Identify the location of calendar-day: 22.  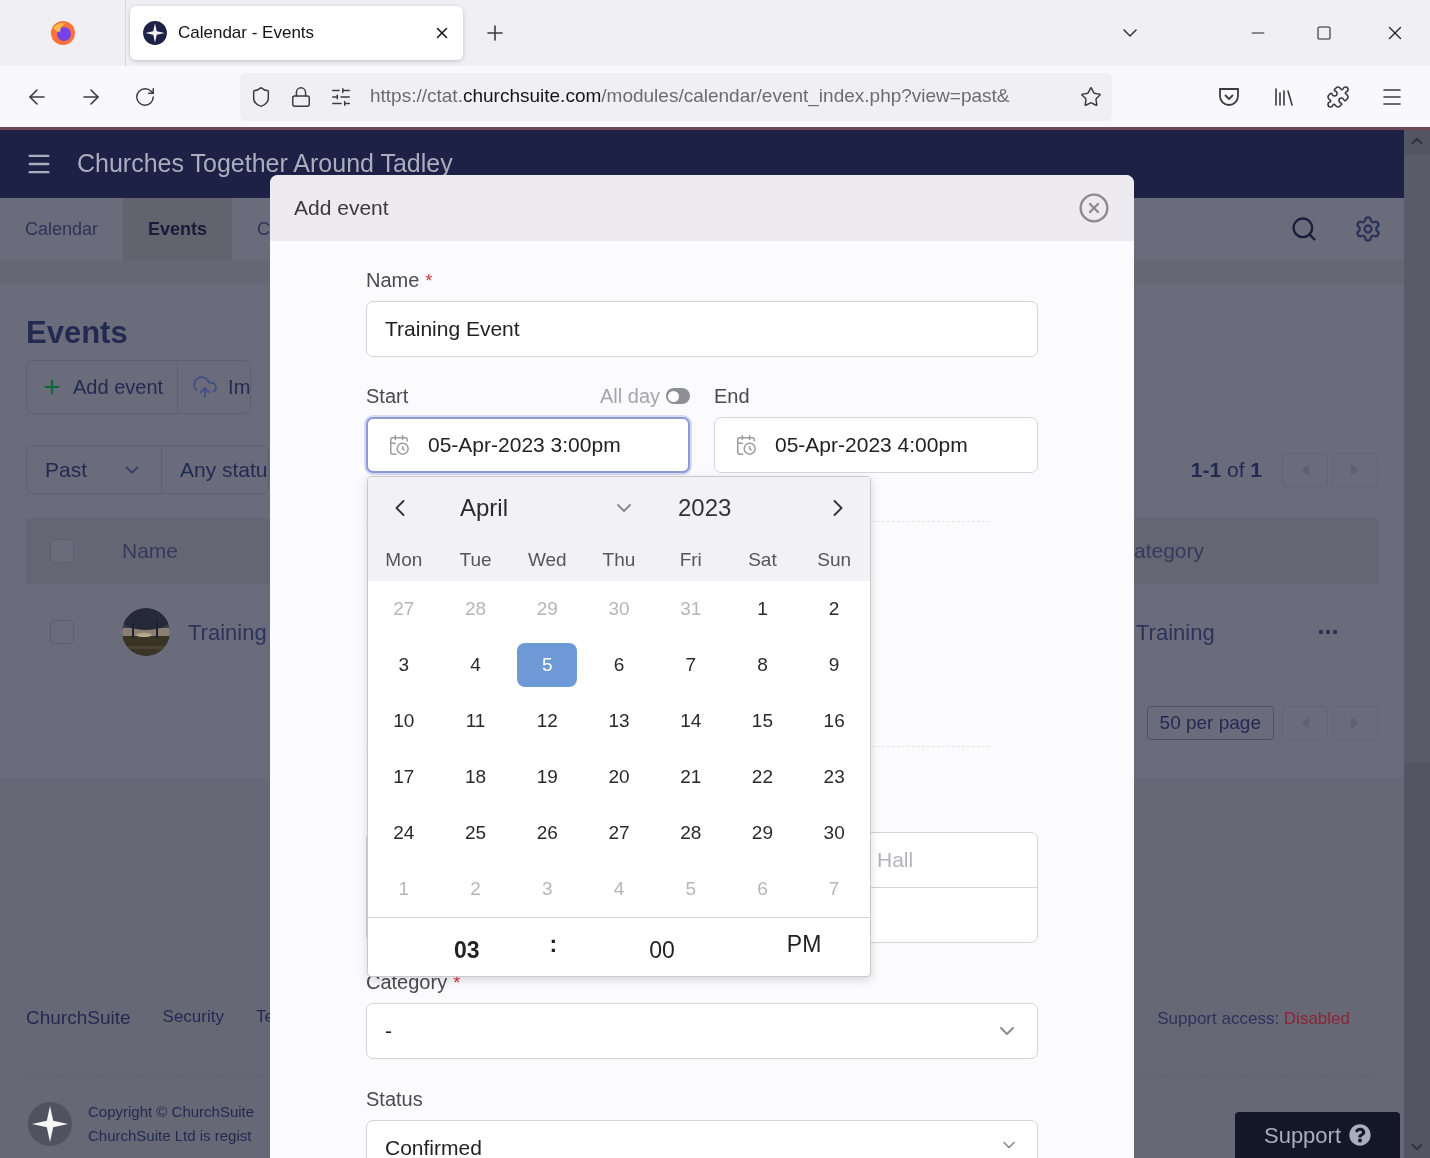
(762, 777).